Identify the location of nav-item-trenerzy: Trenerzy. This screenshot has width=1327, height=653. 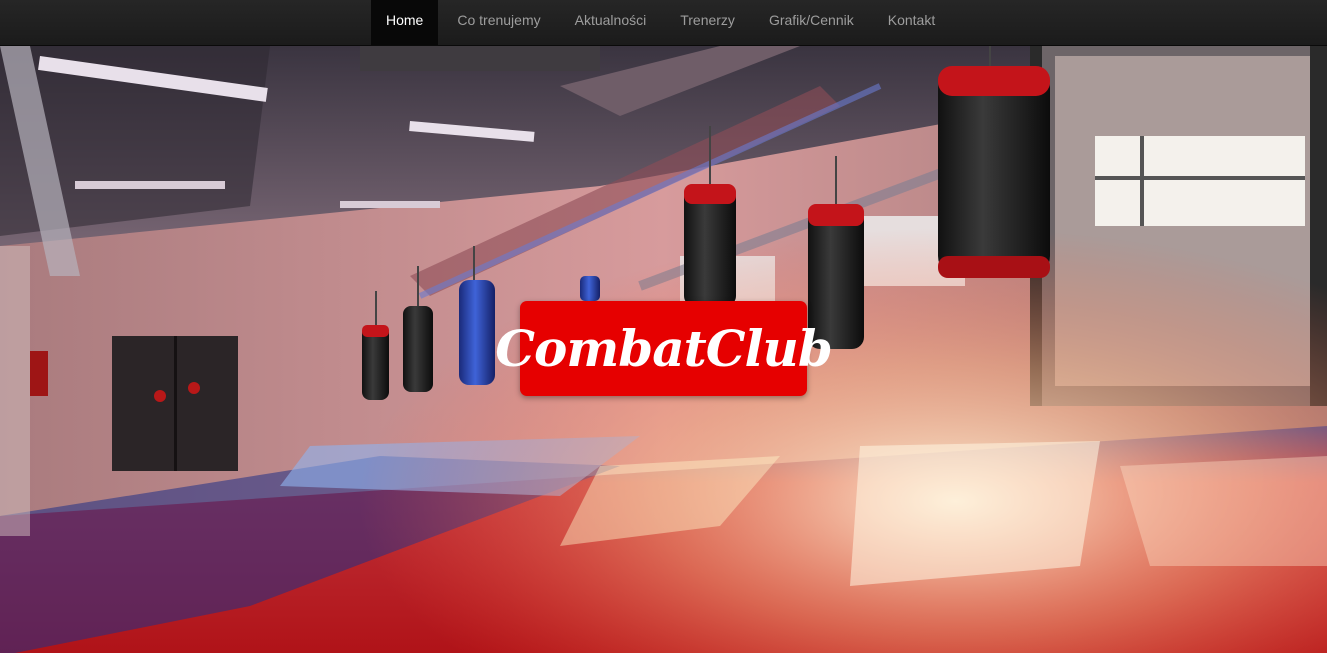
(707, 22).